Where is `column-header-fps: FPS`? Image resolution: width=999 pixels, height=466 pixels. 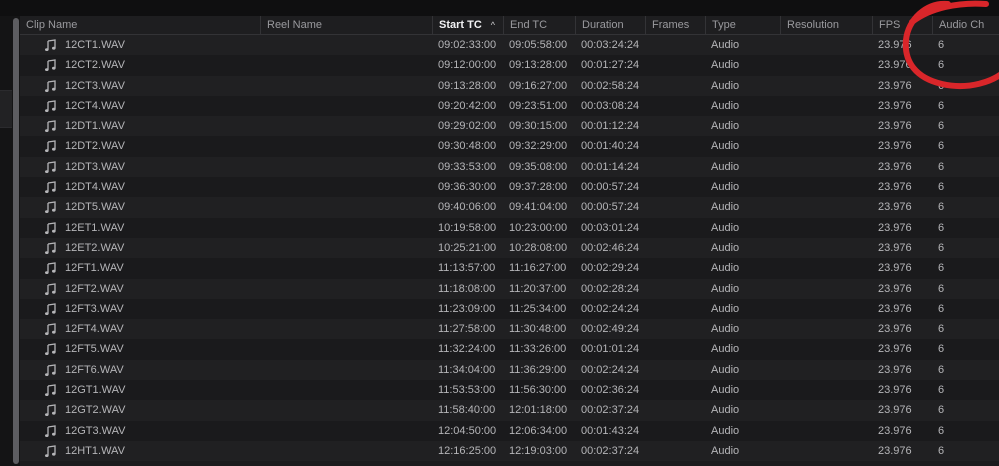
column-header-fps: FPS is located at coordinates (902, 25).